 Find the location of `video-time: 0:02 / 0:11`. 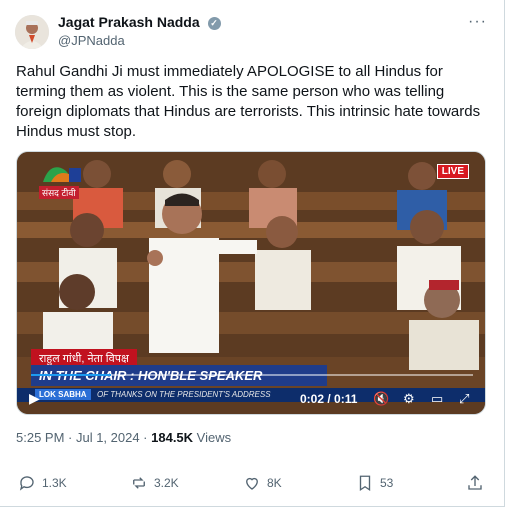

video-time: 0:02 / 0:11 is located at coordinates (329, 399).